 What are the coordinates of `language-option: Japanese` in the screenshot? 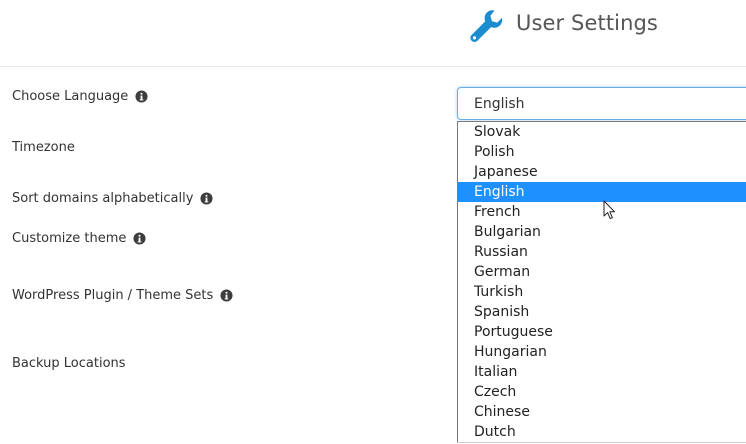 It's located at (602, 172).